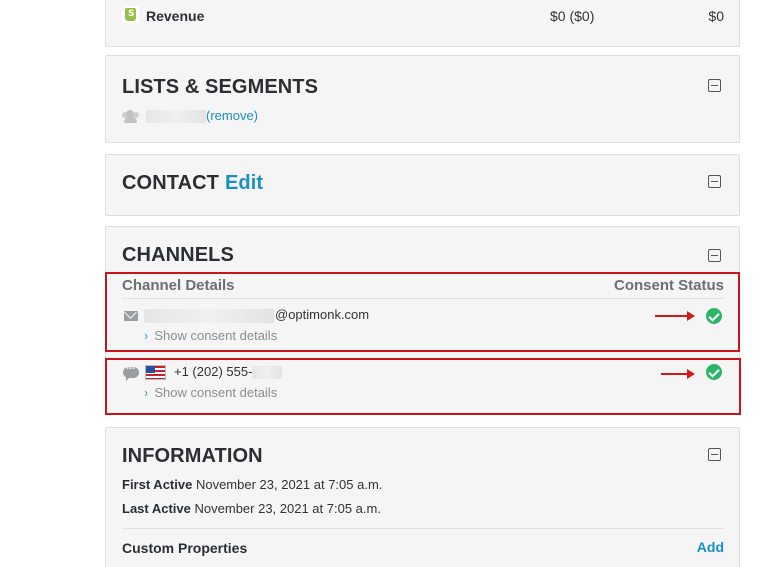 The image size is (770, 567). What do you see at coordinates (244, 183) in the screenshot?
I see `contact-edit-link: Edit` at bounding box center [244, 183].